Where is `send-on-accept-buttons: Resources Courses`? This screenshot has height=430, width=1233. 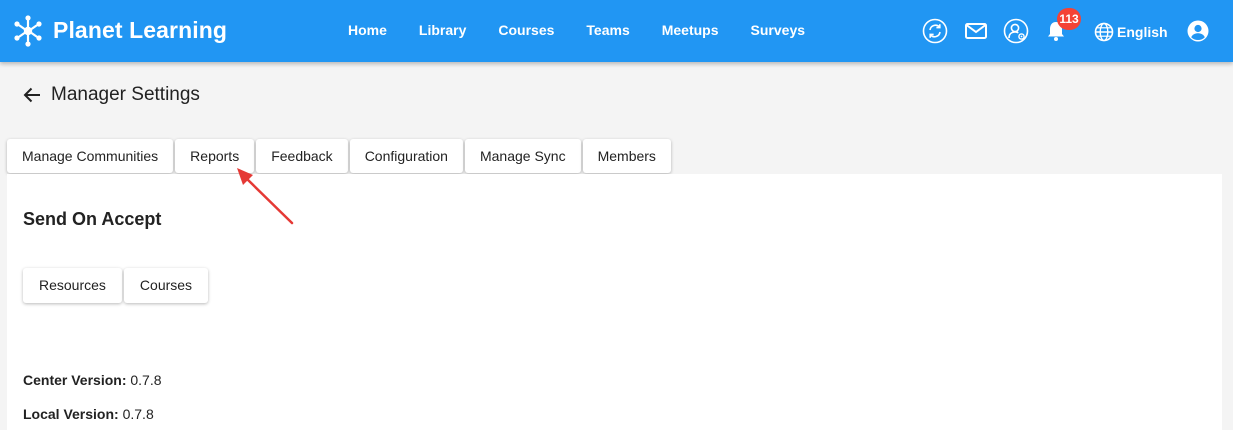
send-on-accept-buttons: Resources Courses is located at coordinates (116, 285).